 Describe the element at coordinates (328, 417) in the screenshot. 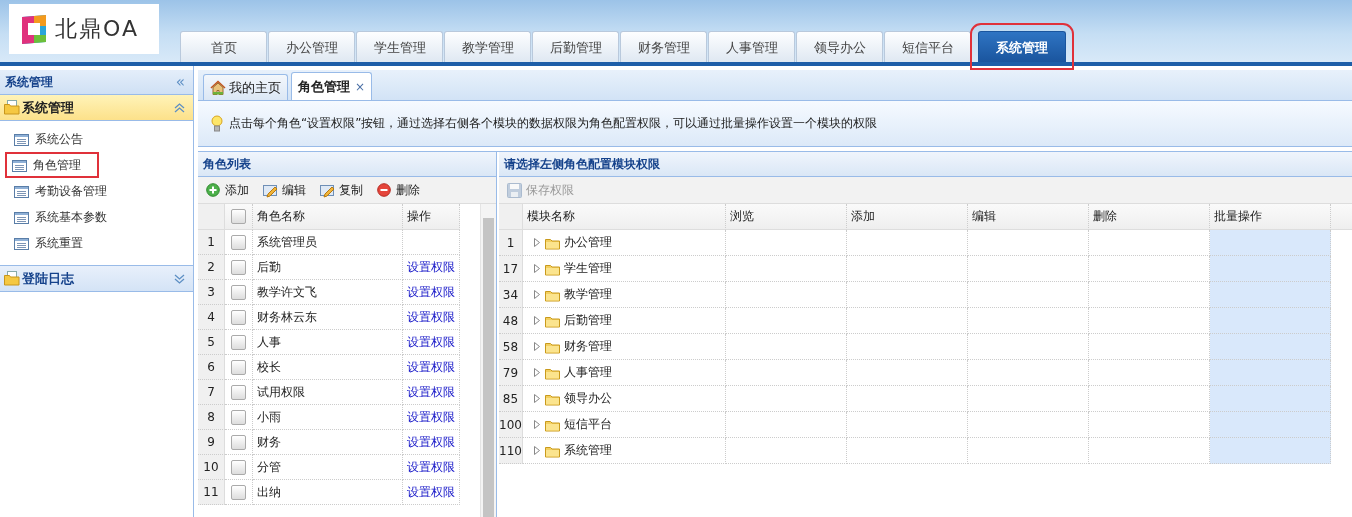

I see `table-cell: 小雨` at that location.